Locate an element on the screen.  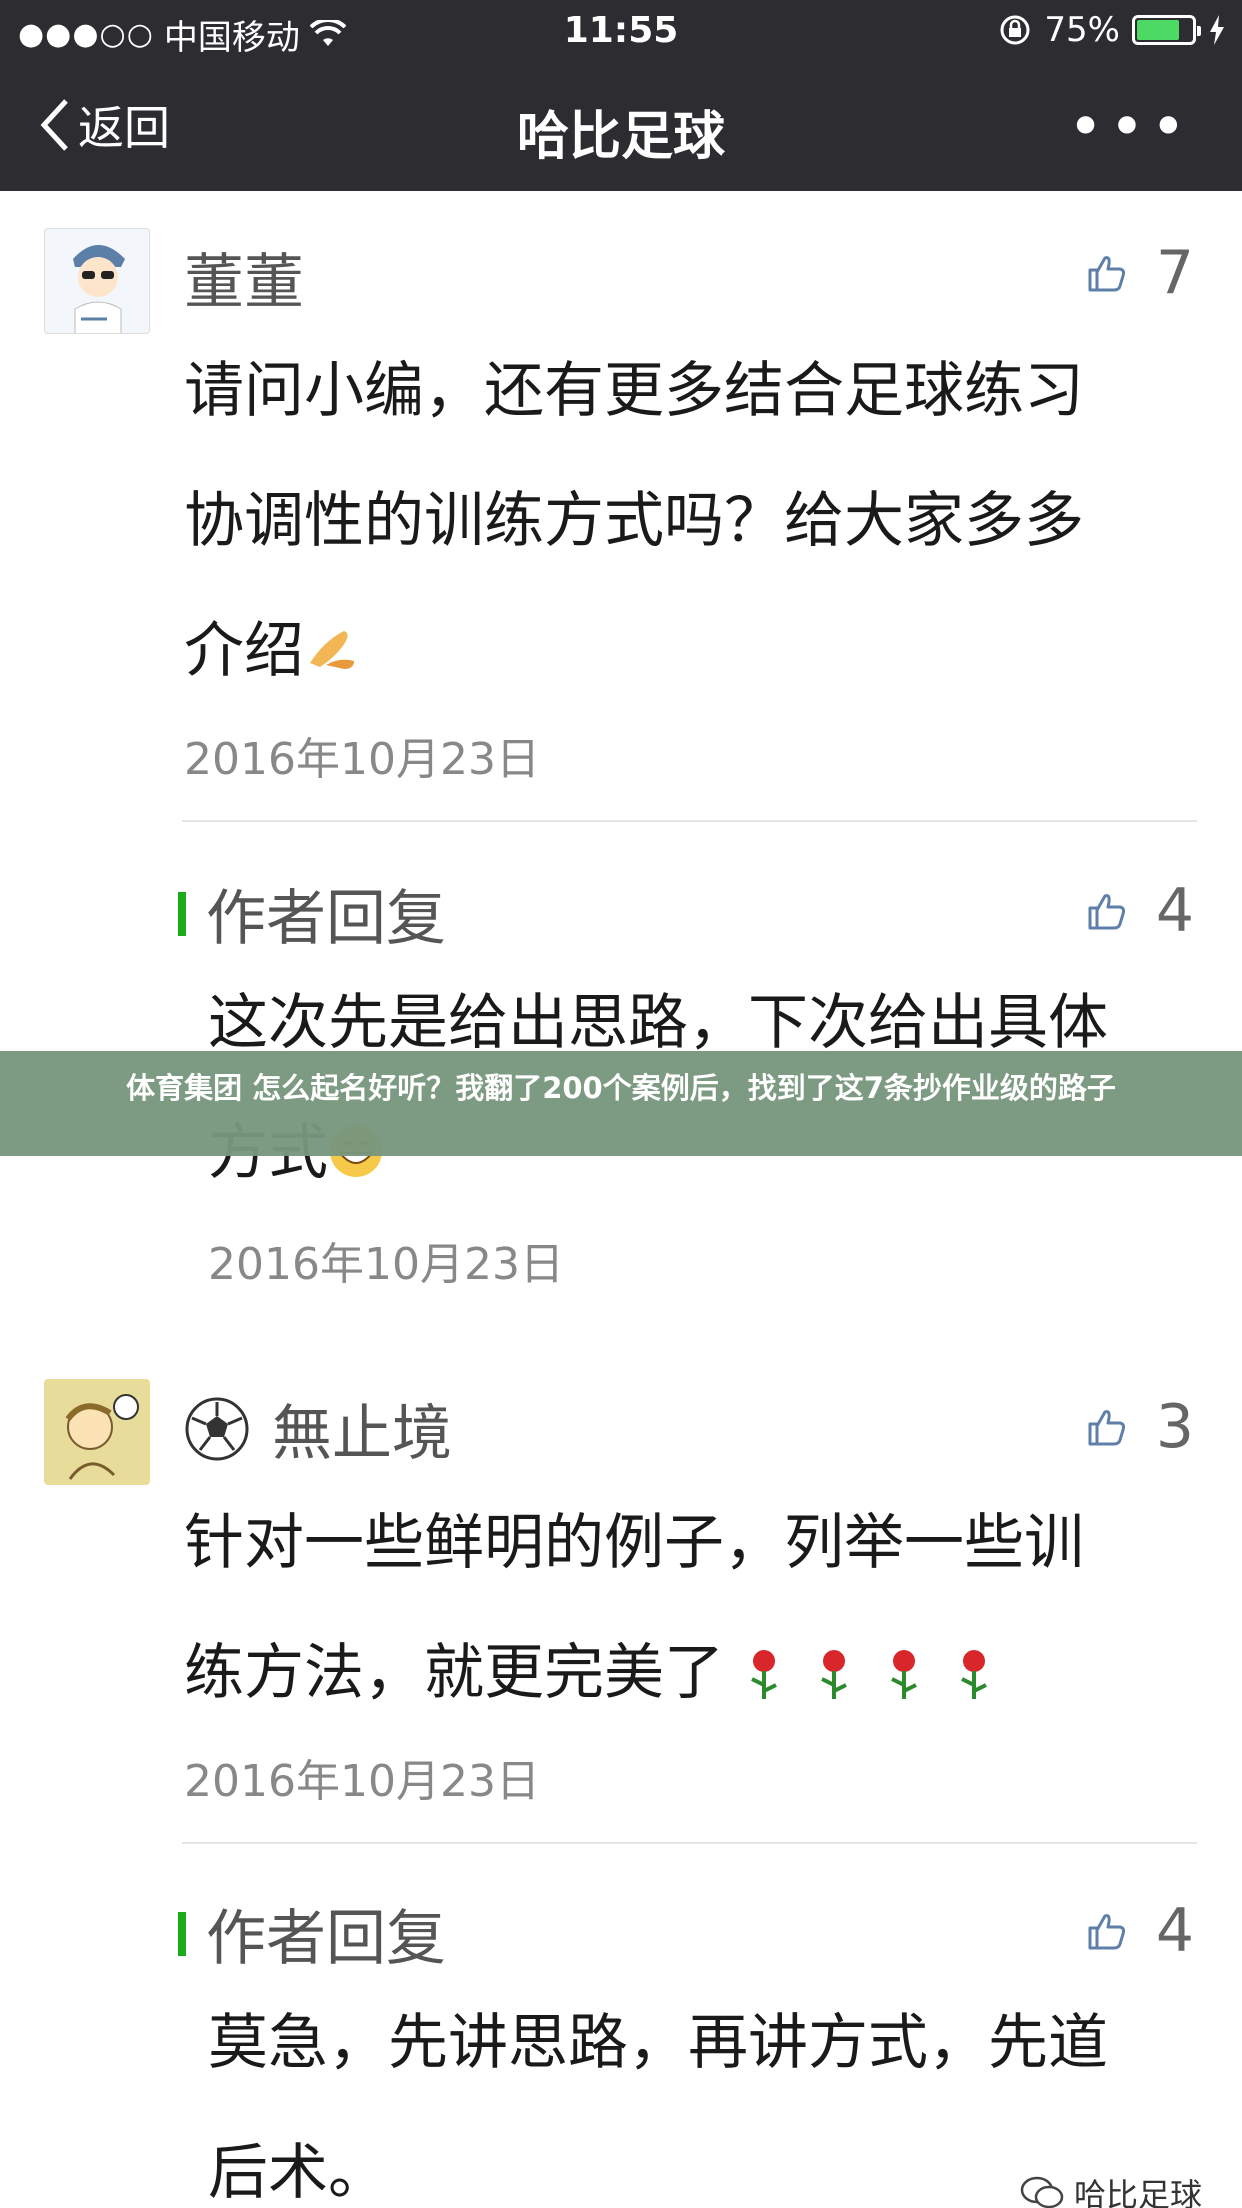
comment-line: 介绍 is located at coordinates (244, 651).